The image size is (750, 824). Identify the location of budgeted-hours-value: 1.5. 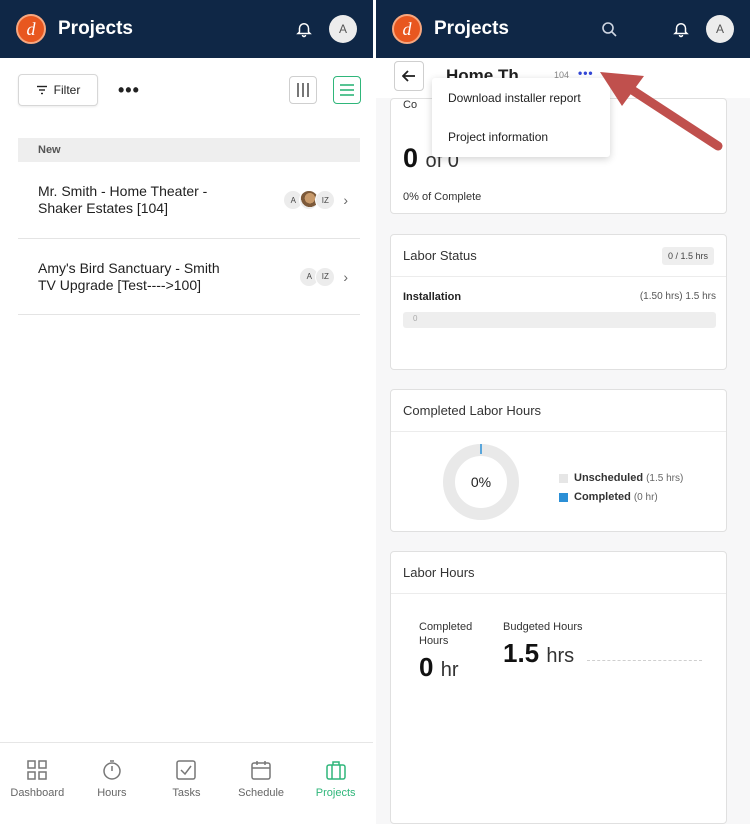
(521, 653).